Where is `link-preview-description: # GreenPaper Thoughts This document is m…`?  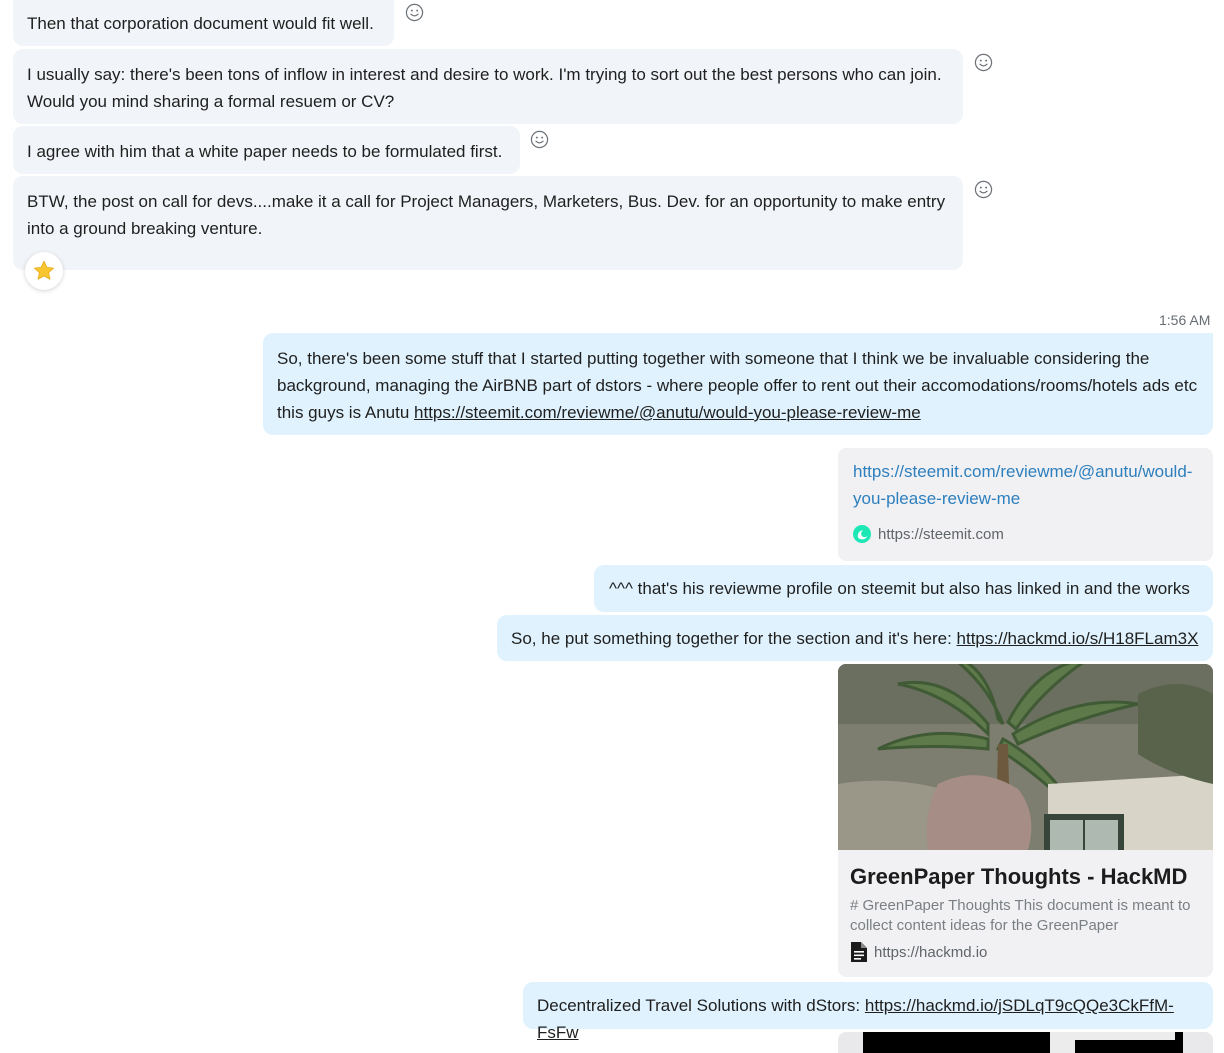
link-preview-description: # GreenPaper Thoughts This document is m… is located at coordinates (1020, 915).